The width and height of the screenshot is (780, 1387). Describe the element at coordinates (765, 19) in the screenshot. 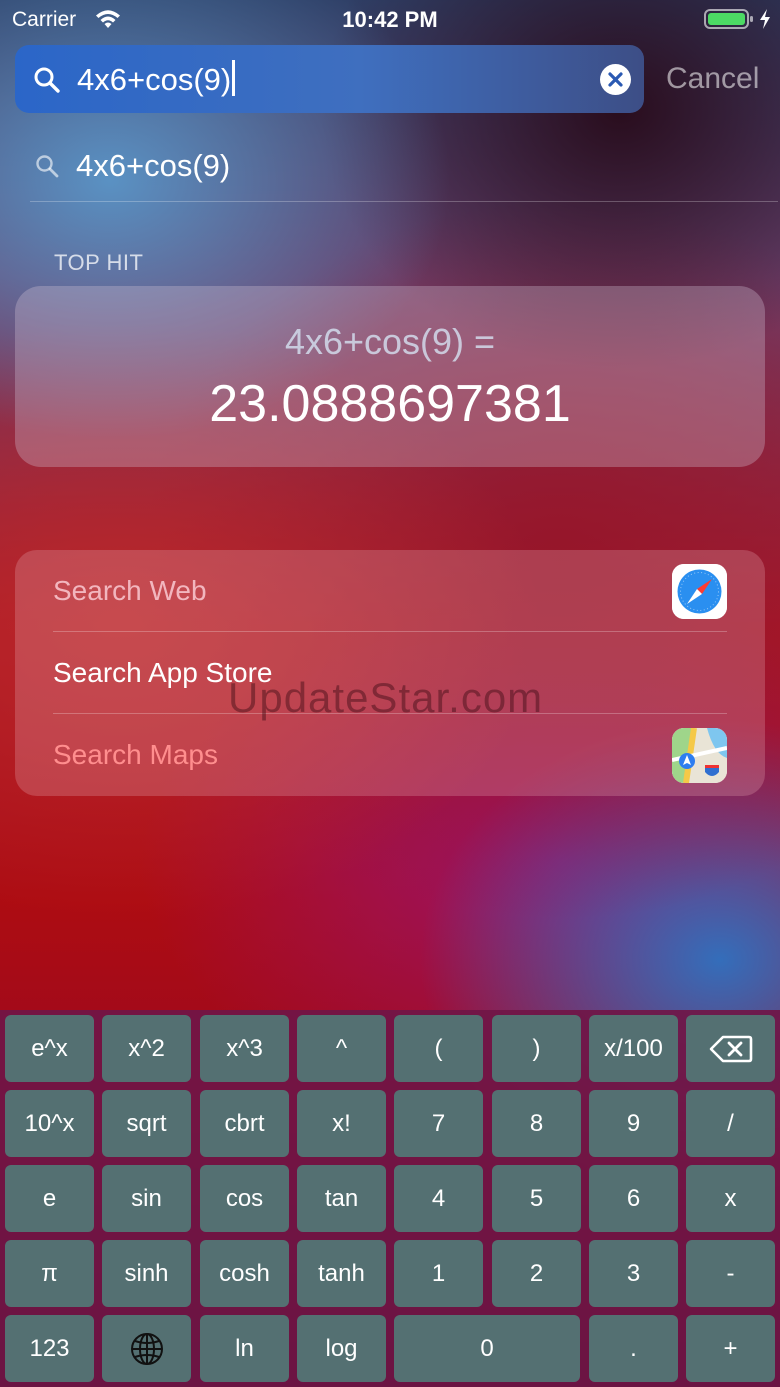

I see `charging-icon` at that location.